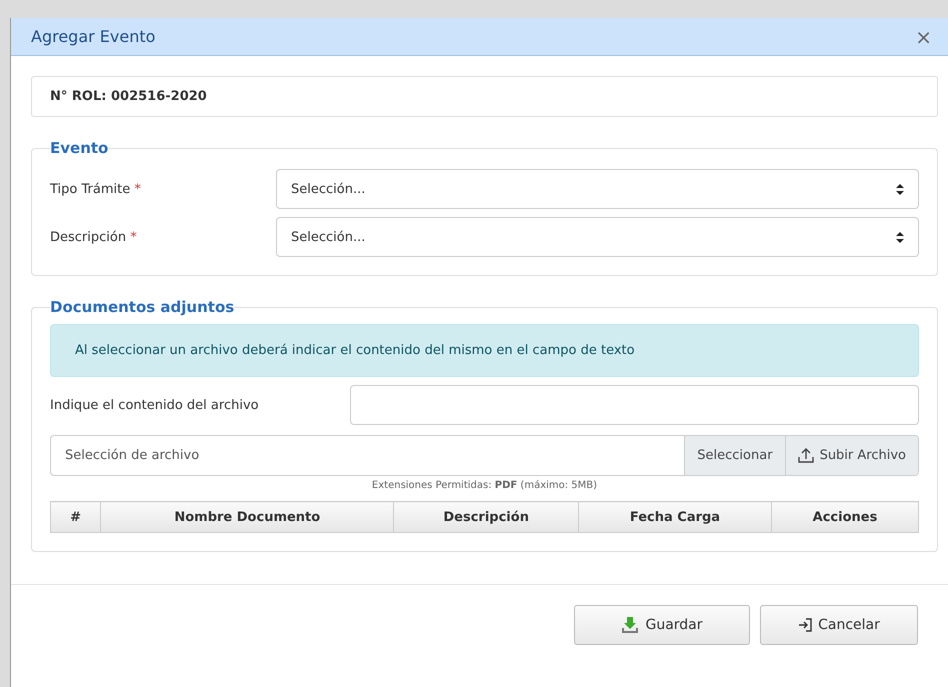  Describe the element at coordinates (247, 517) in the screenshot. I see `column-header: Nombre Documento` at that location.